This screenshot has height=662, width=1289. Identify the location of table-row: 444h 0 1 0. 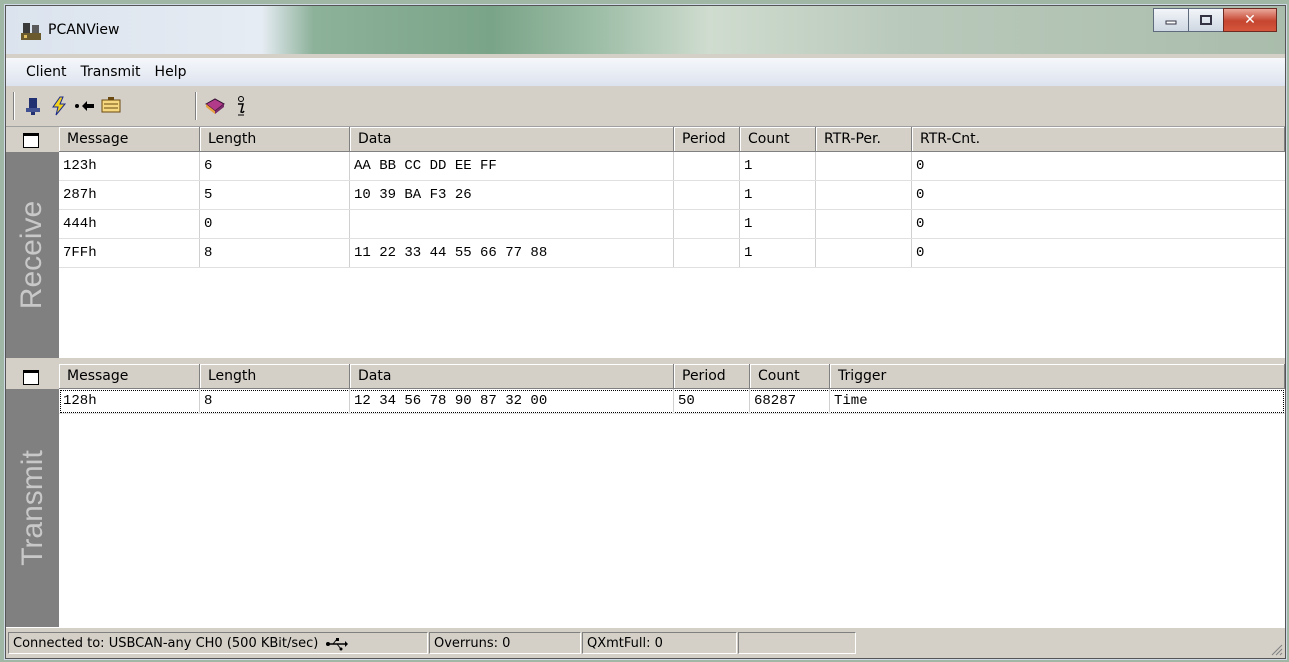
(672, 224).